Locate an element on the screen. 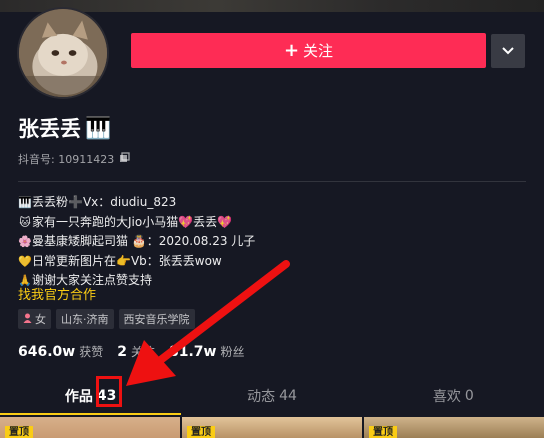  video-grid: 置顶 置顶 置顶 is located at coordinates (272, 427).